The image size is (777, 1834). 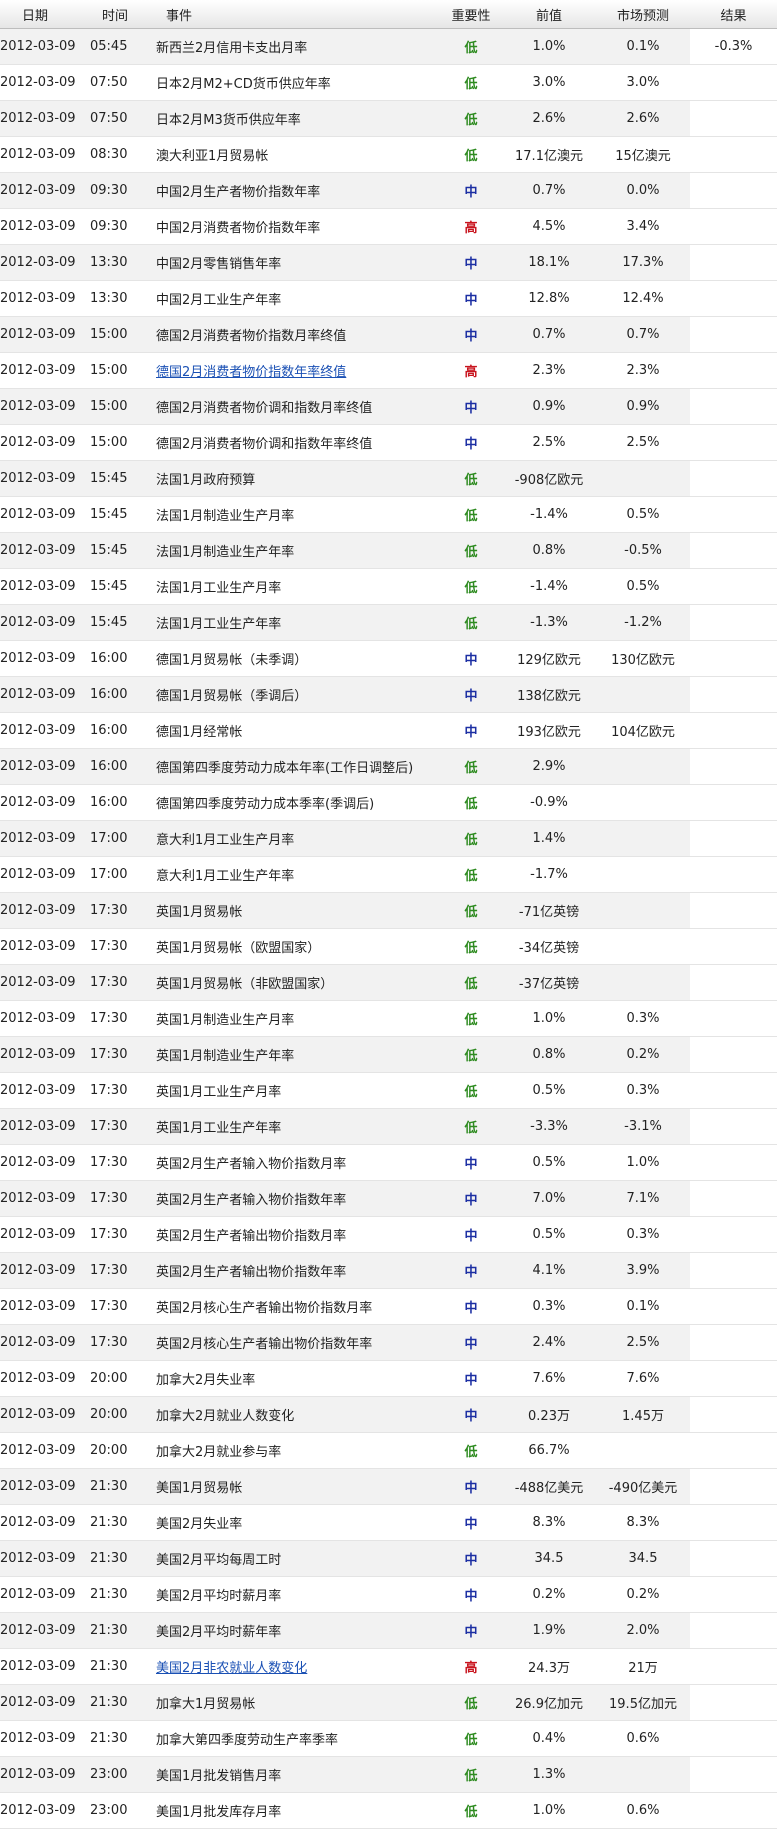 I want to click on cell-previous: 34.5, so click(x=549, y=1558).